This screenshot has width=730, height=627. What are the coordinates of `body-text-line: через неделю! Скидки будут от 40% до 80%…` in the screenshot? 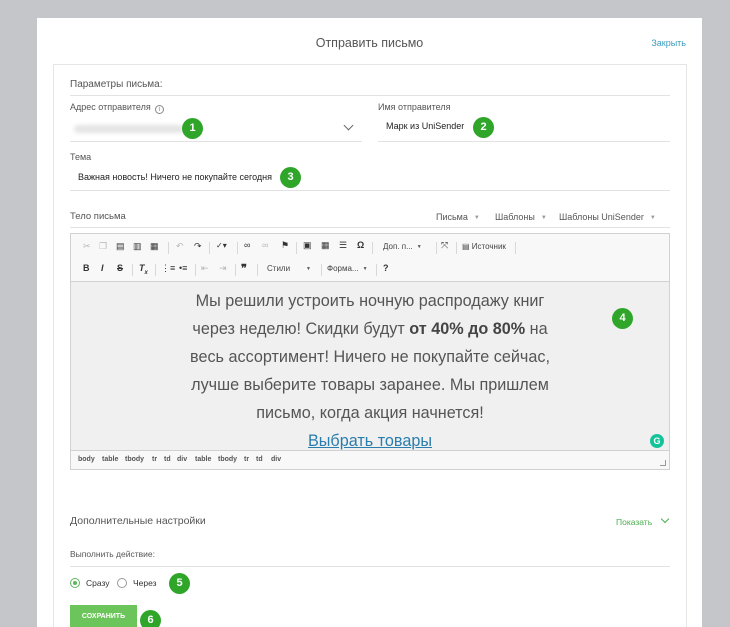 It's located at (370, 329).